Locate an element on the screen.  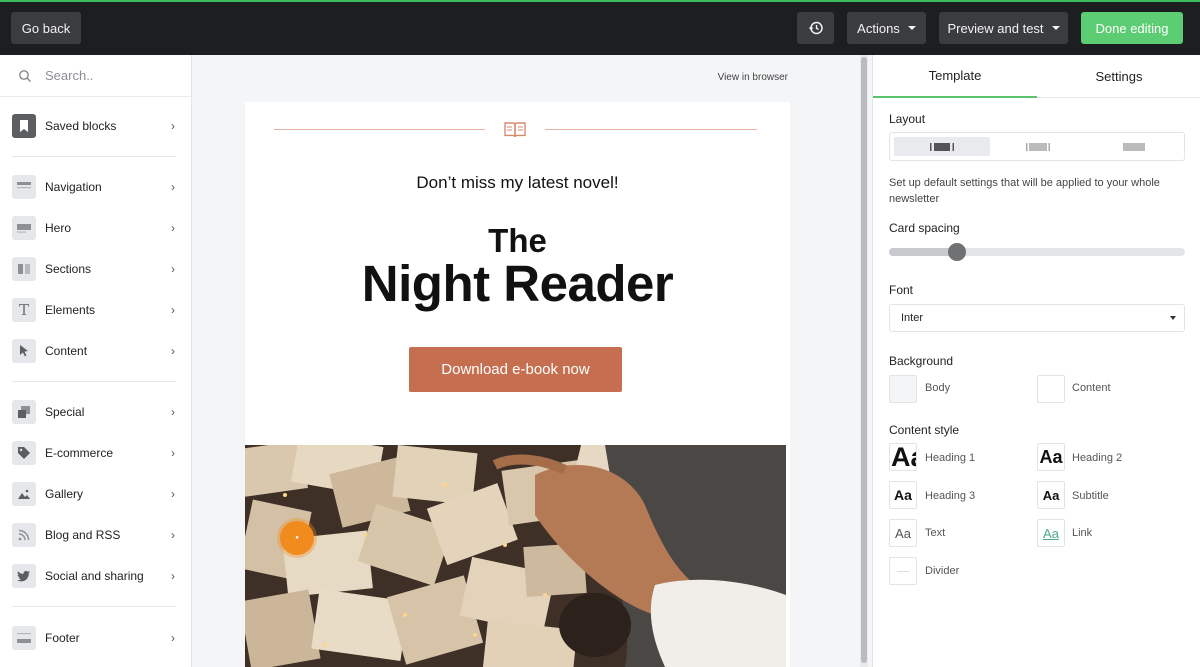
history-button is located at coordinates (815, 28).